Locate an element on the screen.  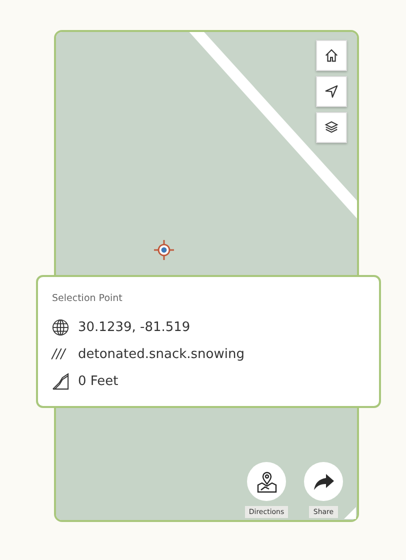
home-icon is located at coordinates (331, 55).